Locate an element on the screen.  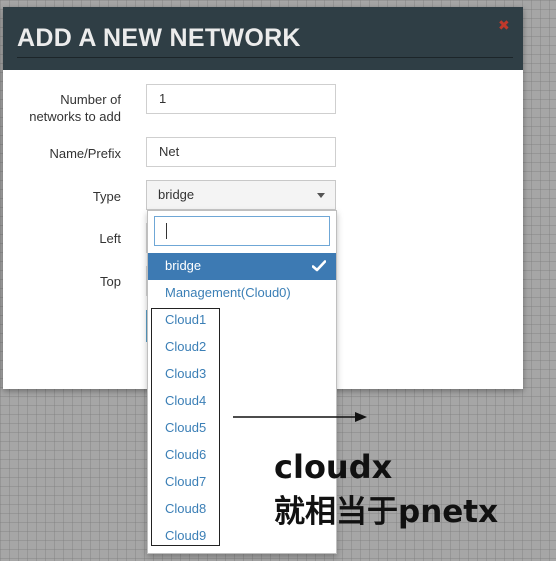
dropdown-option: Cloud2 is located at coordinates (242, 347).